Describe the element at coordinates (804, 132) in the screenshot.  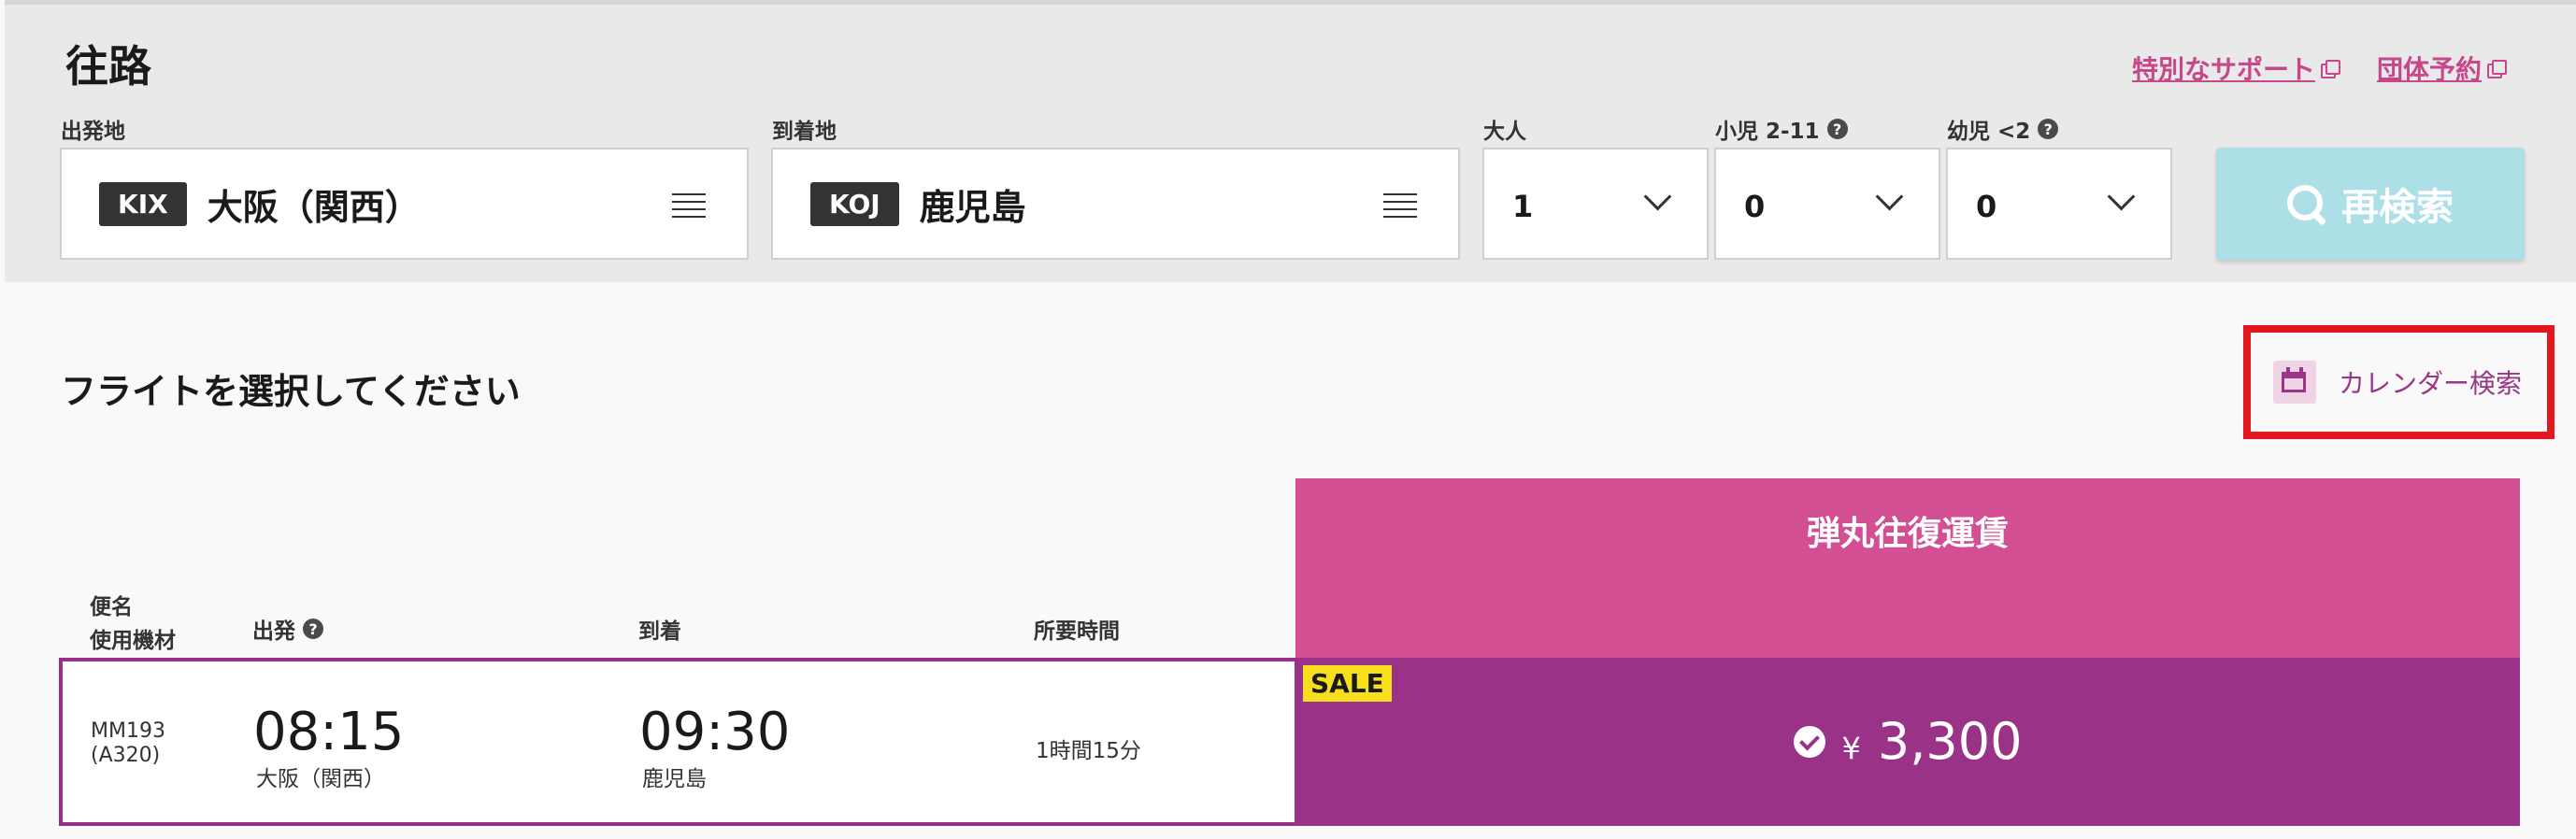
I see `destination-label: 到着地` at that location.